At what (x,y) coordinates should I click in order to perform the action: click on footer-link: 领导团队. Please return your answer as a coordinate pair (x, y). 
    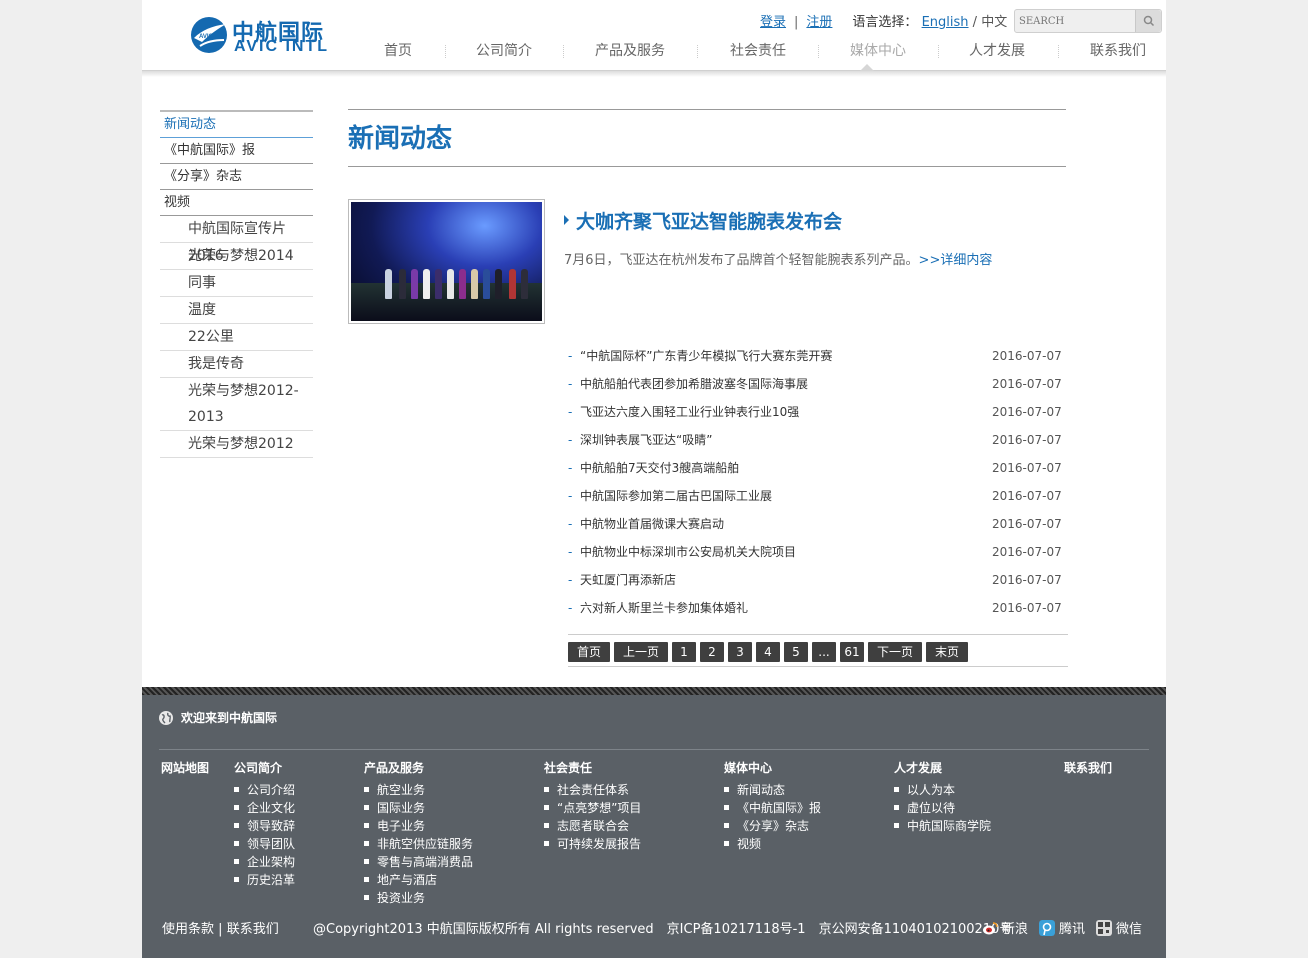
    Looking at the image, I should click on (264, 844).